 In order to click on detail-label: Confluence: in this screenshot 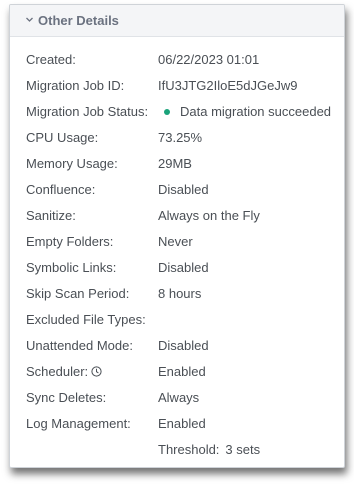, I will do `click(61, 189)`.